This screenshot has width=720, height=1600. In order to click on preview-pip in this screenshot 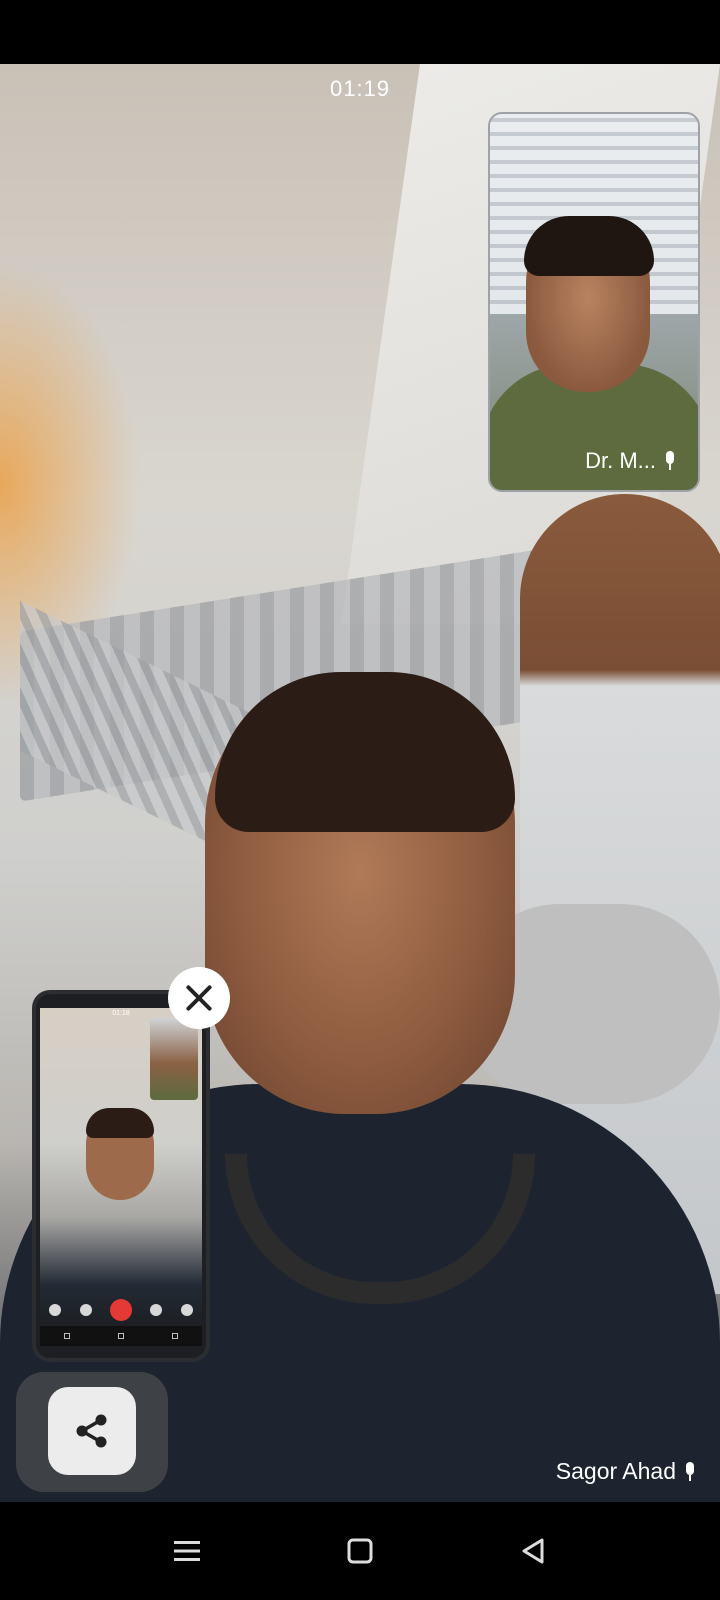, I will do `click(174, 1059)`.